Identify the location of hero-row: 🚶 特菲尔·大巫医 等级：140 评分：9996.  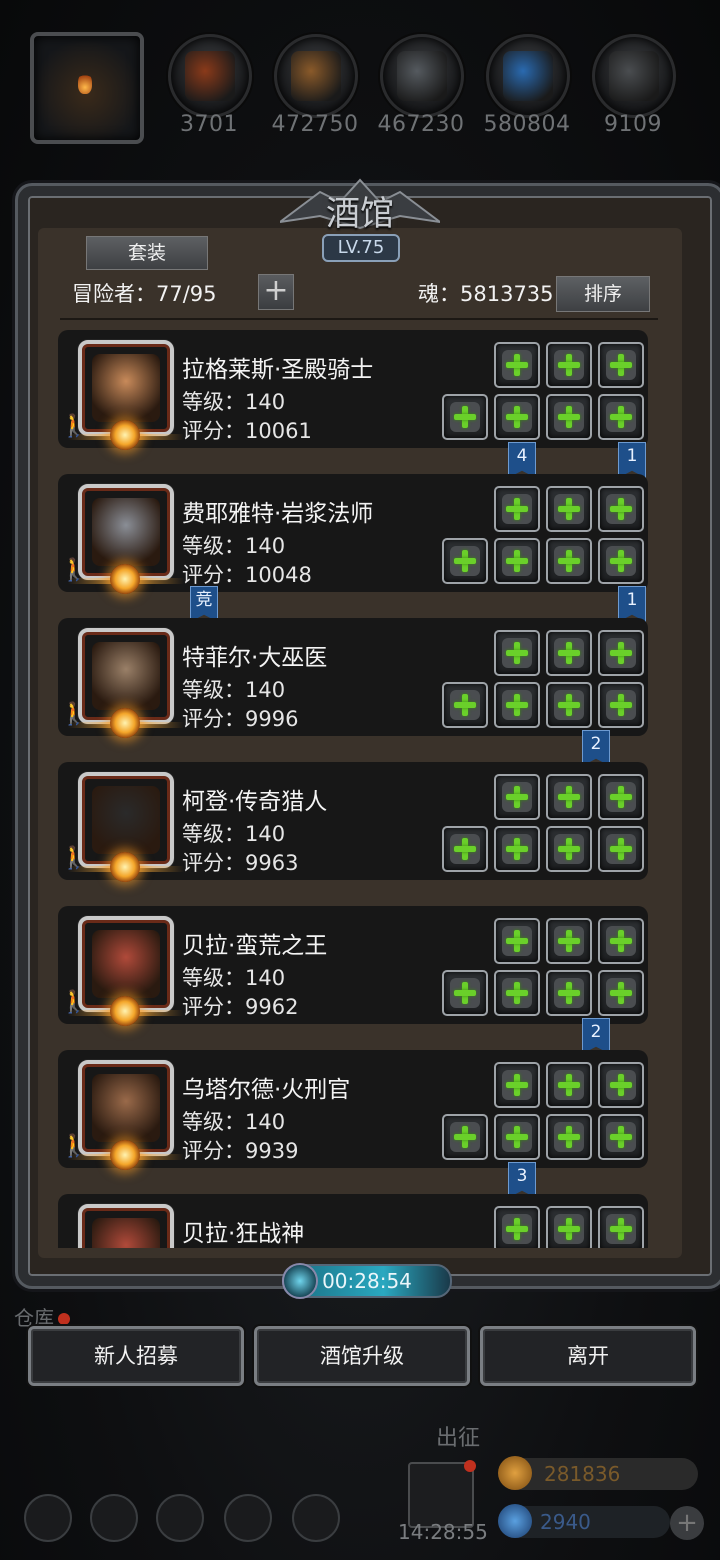
(353, 678).